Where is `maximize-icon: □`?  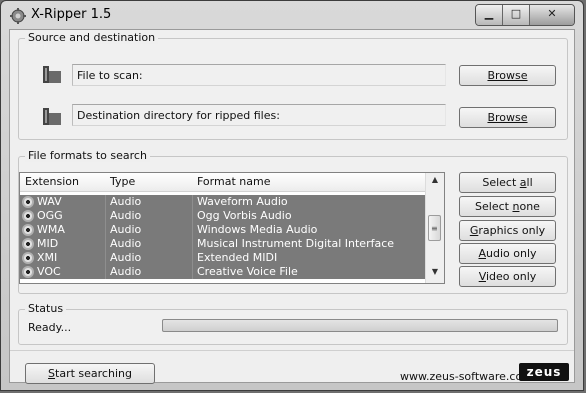
maximize-icon: □ is located at coordinates (516, 13).